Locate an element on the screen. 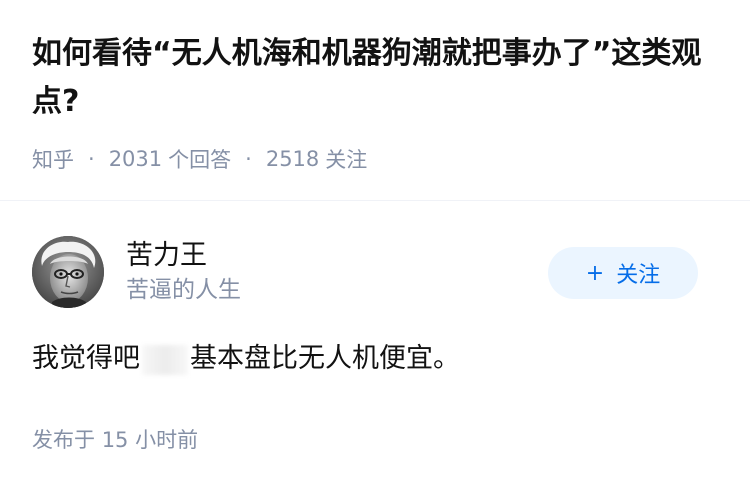  source-label: 知乎 is located at coordinates (53, 159).